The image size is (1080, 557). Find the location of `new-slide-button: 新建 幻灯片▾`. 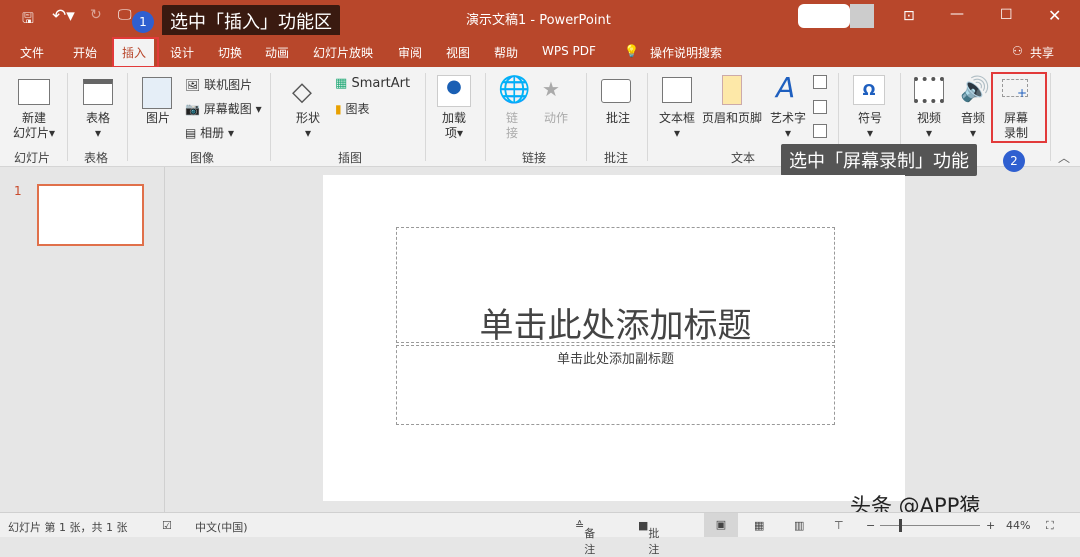

new-slide-button: 新建 幻灯片▾ is located at coordinates (34, 126).